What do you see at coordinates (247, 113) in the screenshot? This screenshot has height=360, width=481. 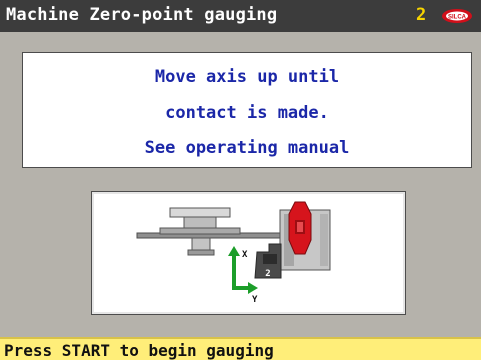 I see `instruction-line-2: contact is made.` at bounding box center [247, 113].